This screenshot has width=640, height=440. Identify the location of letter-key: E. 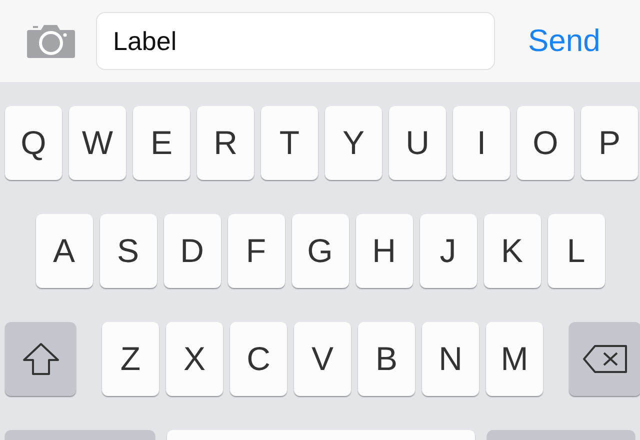
(161, 143).